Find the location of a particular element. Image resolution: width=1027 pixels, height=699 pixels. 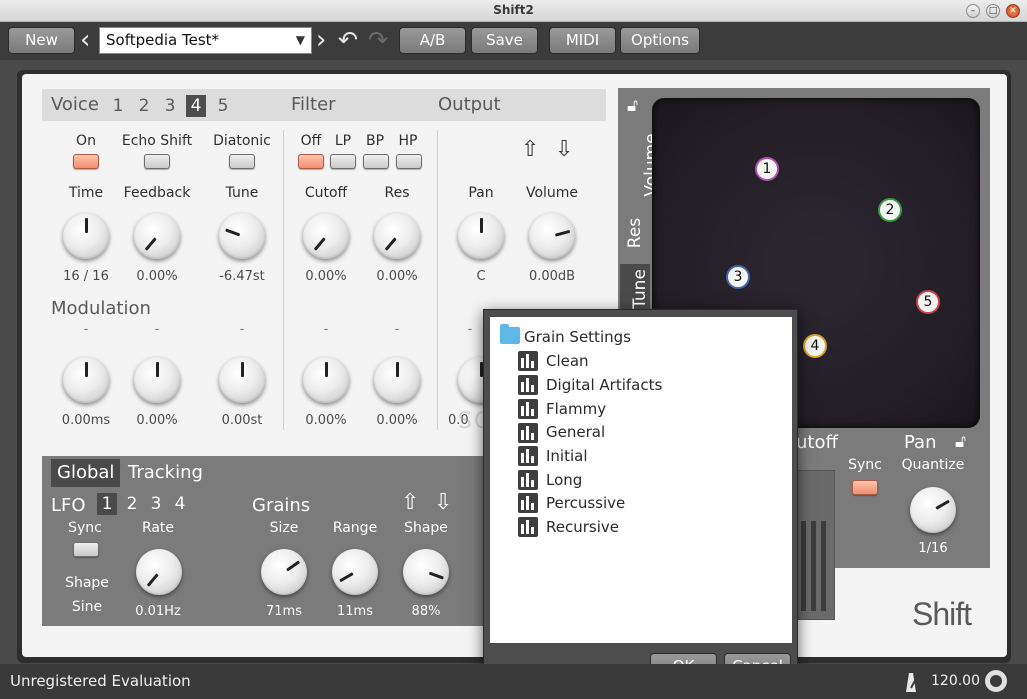

volume-label: Volume is located at coordinates (552, 193).